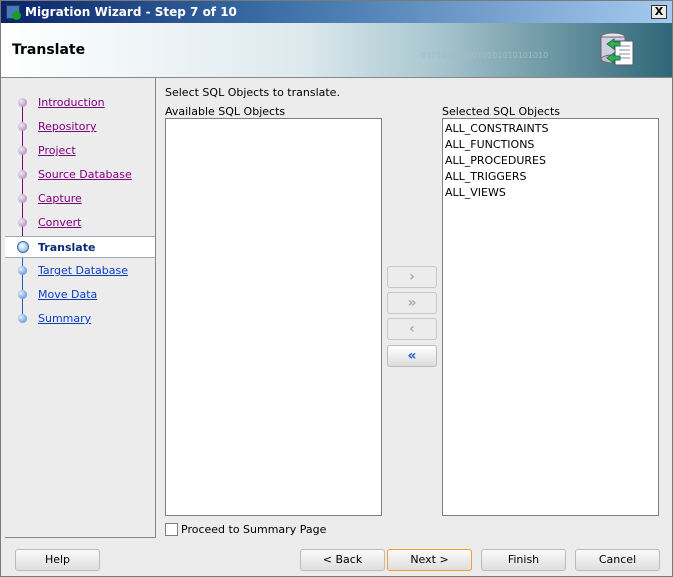 Image resolution: width=673 pixels, height=577 pixels. Describe the element at coordinates (171, 529) in the screenshot. I see `proceed-checkbox` at that location.